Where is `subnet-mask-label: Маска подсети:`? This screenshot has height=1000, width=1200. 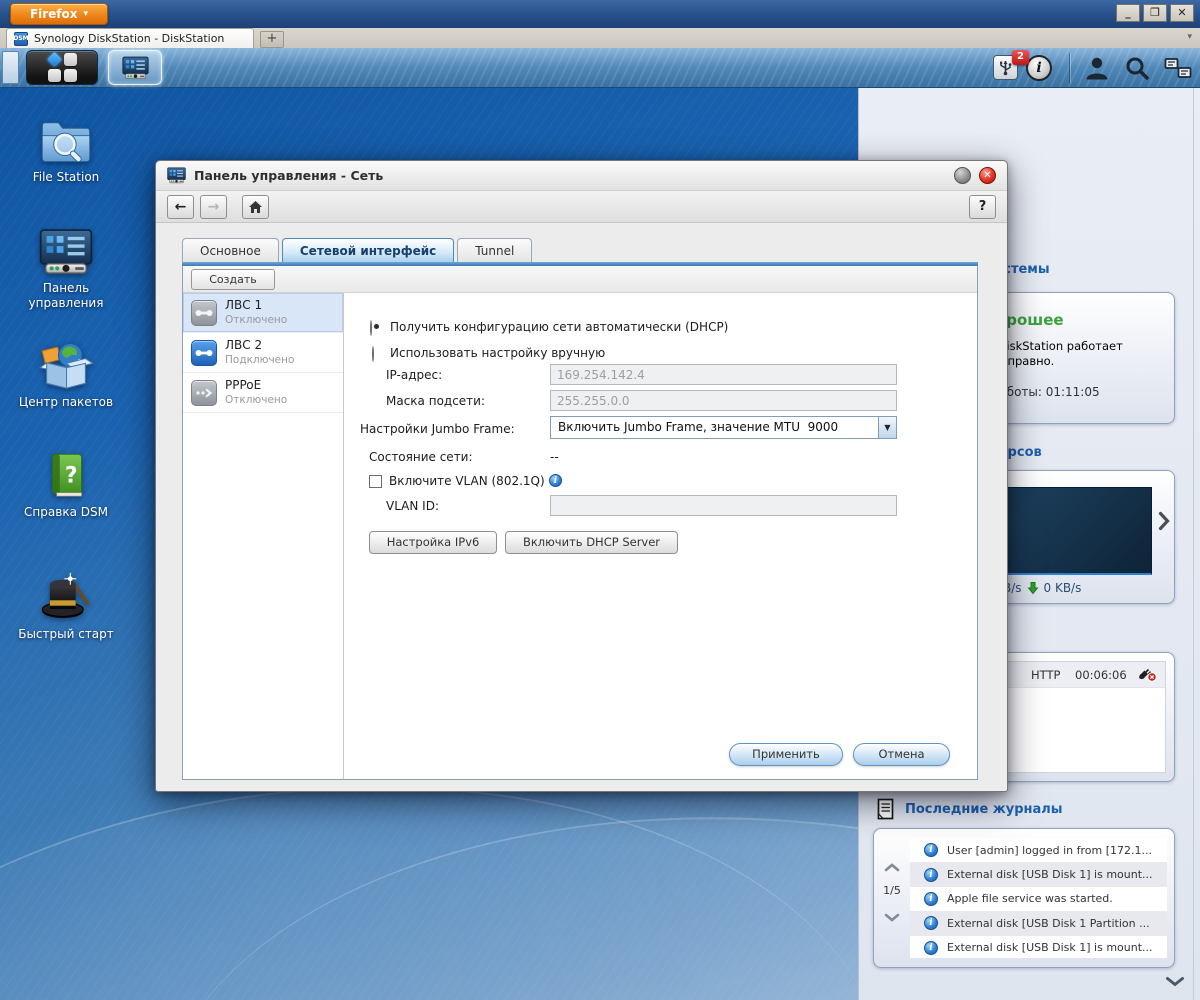
subnet-mask-label: Маска подсети: is located at coordinates (436, 401).